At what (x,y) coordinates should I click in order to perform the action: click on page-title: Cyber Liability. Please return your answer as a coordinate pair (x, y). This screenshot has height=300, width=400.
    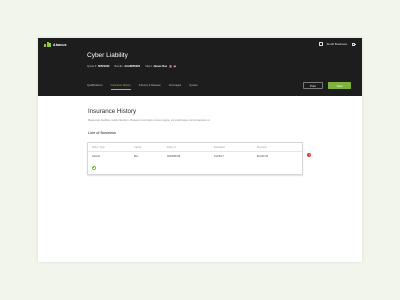
    Looking at the image, I should click on (107, 55).